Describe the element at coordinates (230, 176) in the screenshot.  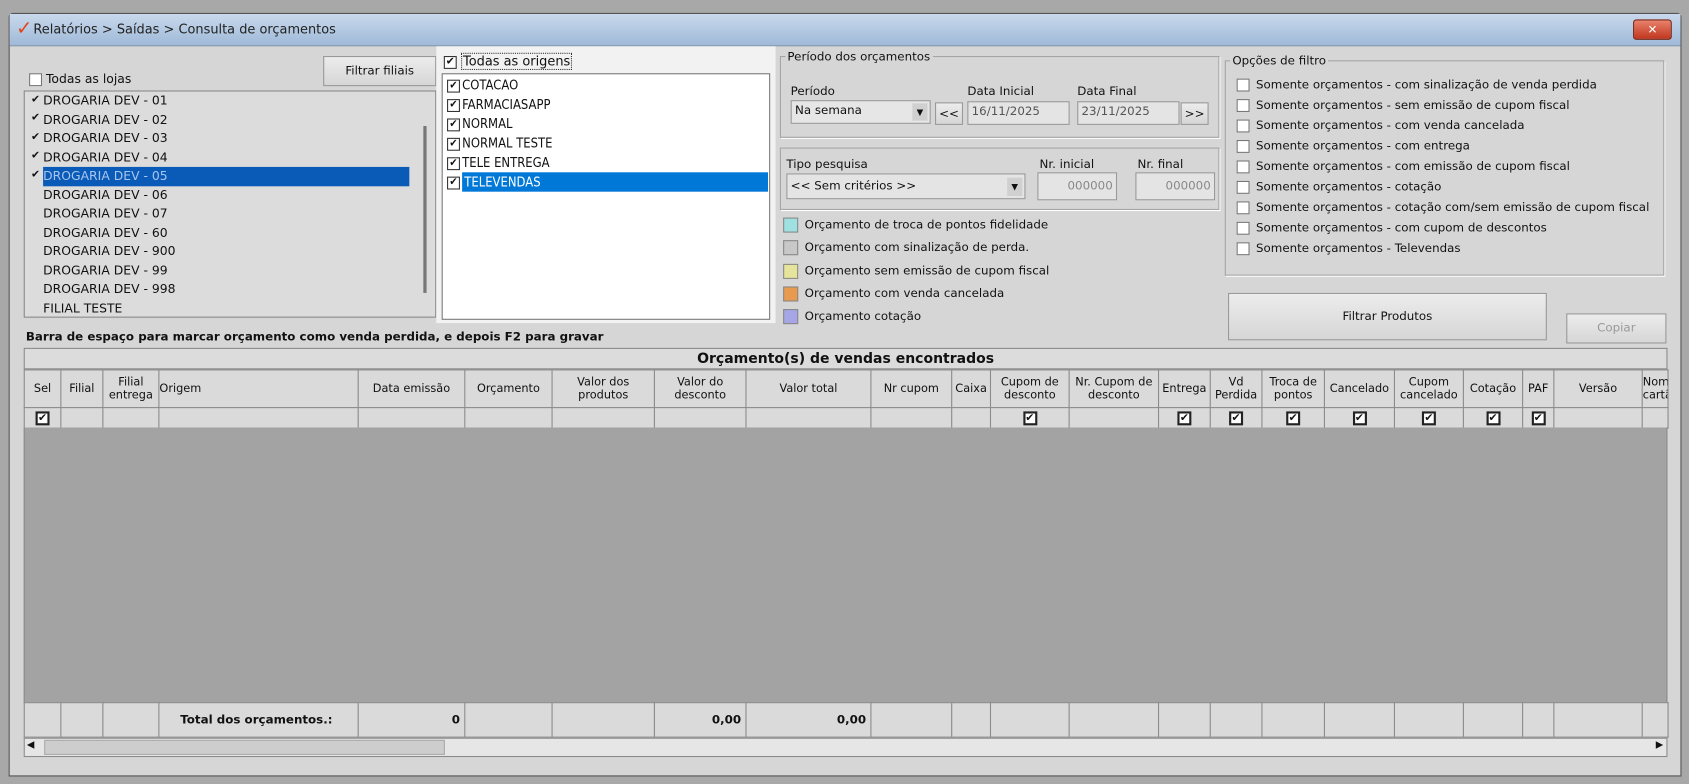
I see `store-item: ✔ DROGARIA DEV - 05` at that location.